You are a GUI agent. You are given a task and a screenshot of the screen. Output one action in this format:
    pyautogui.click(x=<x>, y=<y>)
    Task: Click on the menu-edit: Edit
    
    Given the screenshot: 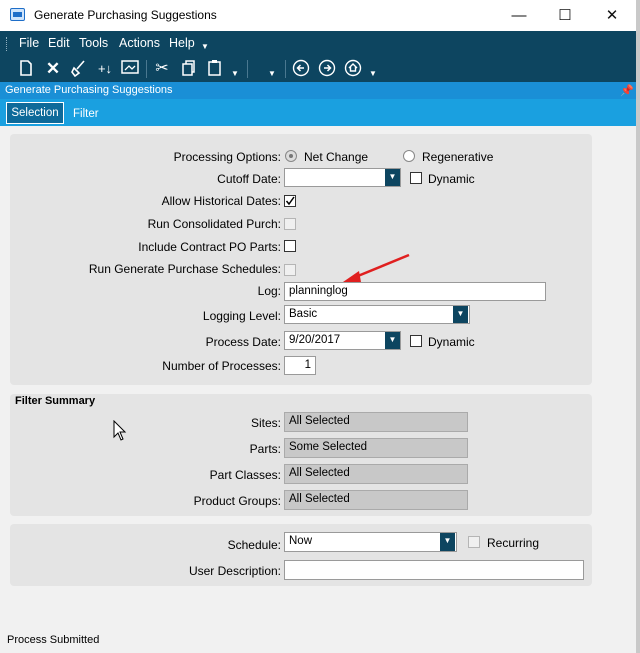 What is the action you would take?
    pyautogui.click(x=59, y=43)
    